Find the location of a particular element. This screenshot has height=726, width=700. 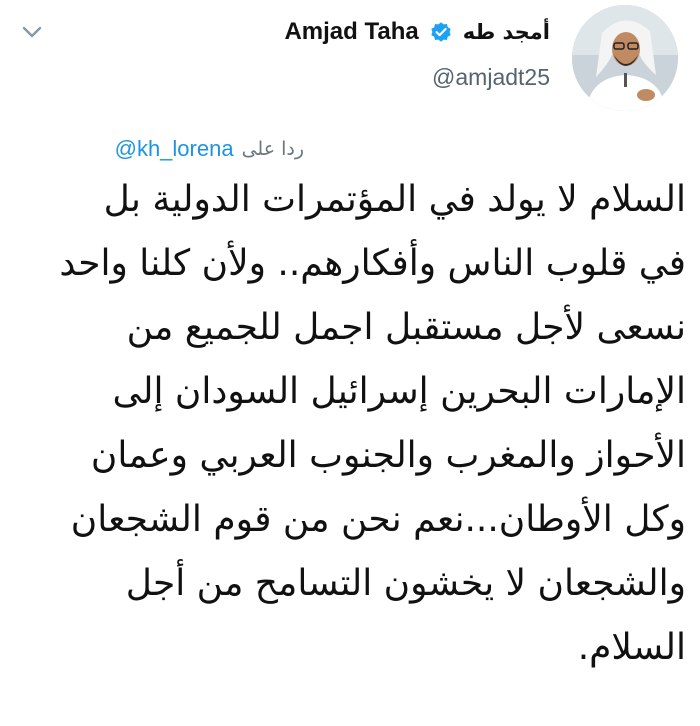

tweet-text-line: السلام لا يولد في المؤتمرات الدولية بل is located at coordinates (394, 199).